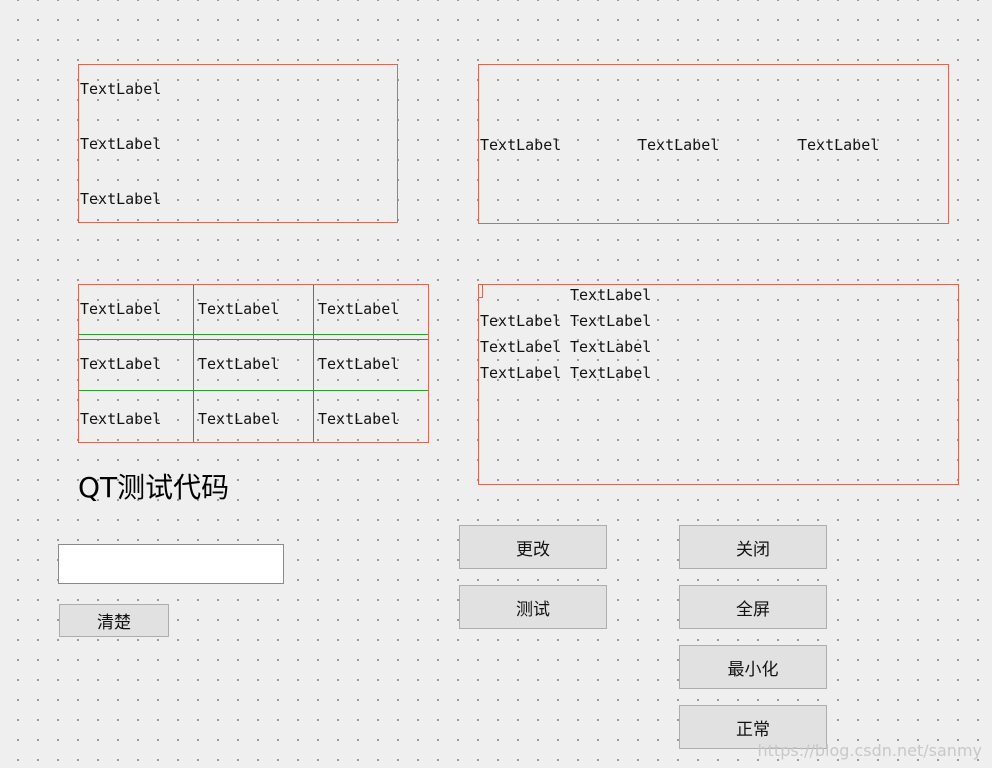 The width and height of the screenshot is (992, 768). Describe the element at coordinates (521, 145) in the screenshot. I see `hbox-label-1: TextLabel` at that location.